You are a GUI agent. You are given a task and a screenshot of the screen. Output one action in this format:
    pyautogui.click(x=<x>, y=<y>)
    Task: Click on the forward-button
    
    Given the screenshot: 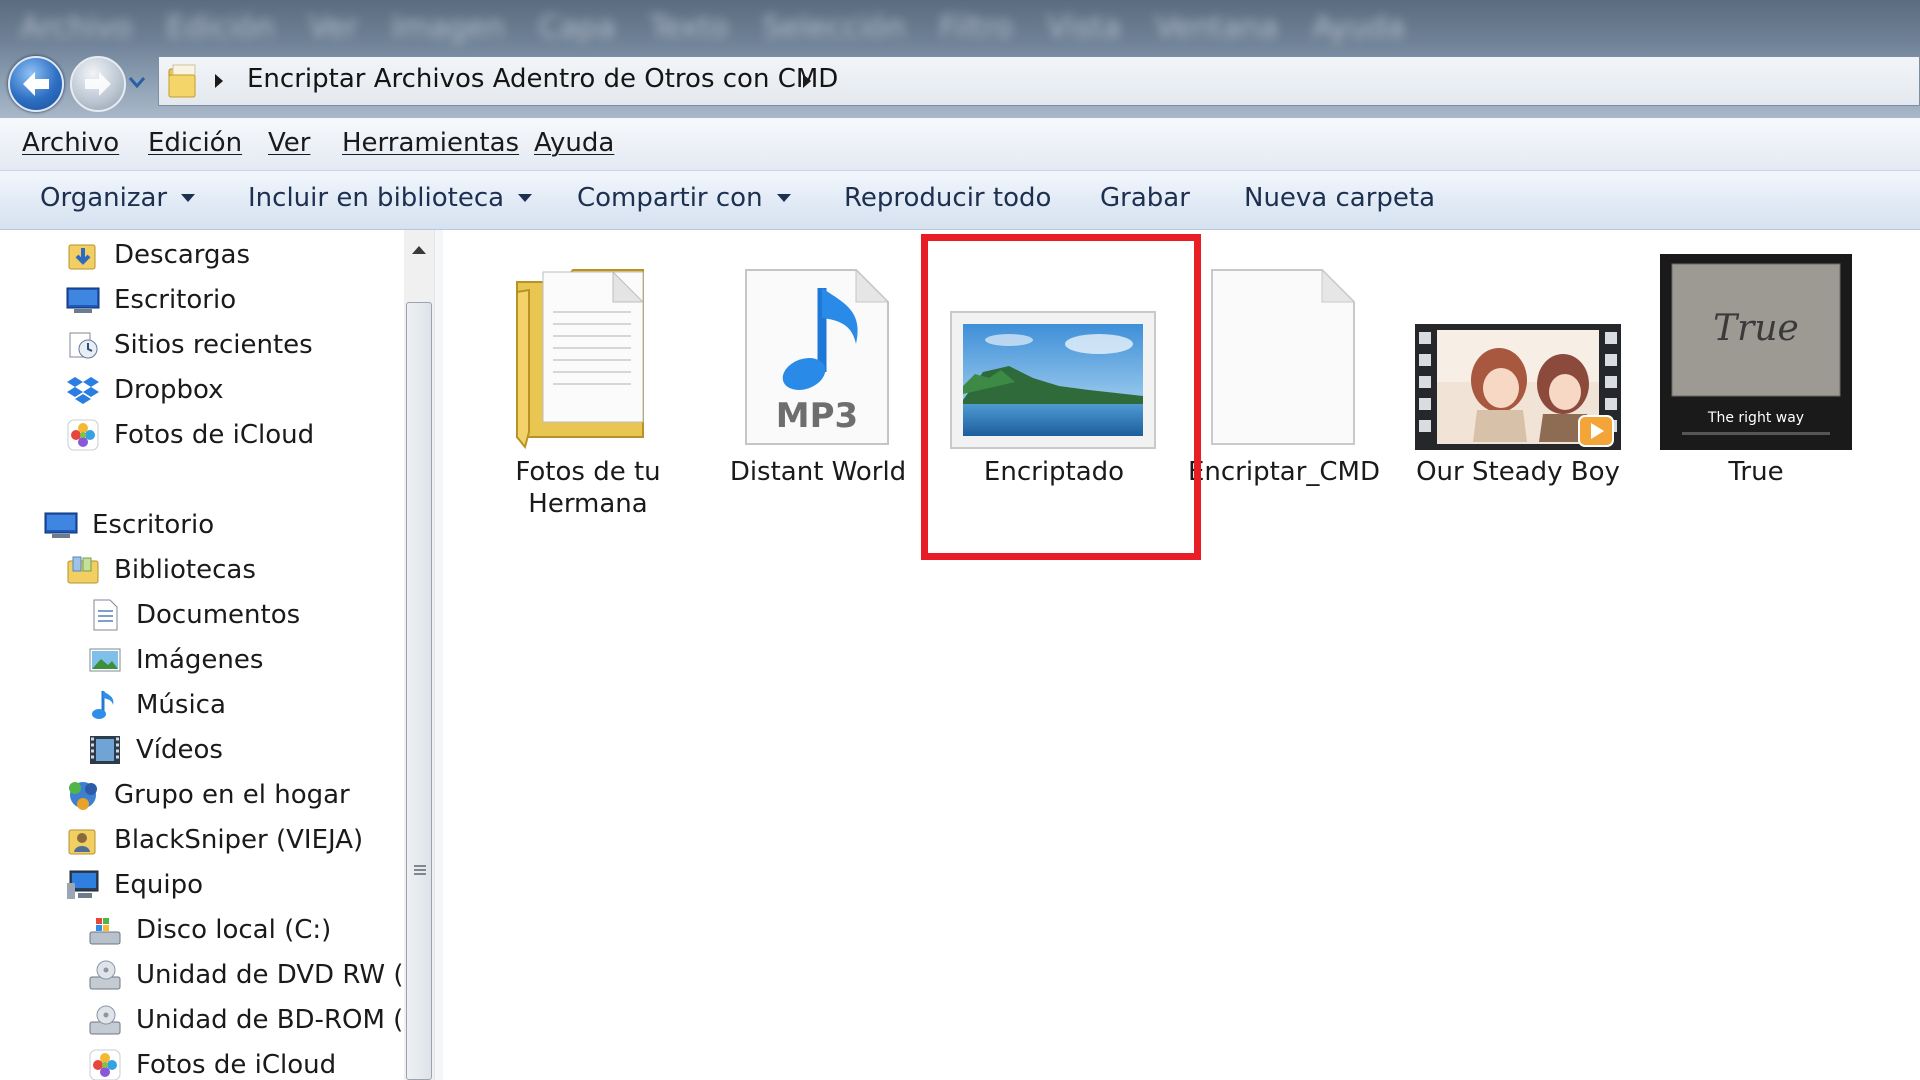 What is the action you would take?
    pyautogui.click(x=98, y=84)
    